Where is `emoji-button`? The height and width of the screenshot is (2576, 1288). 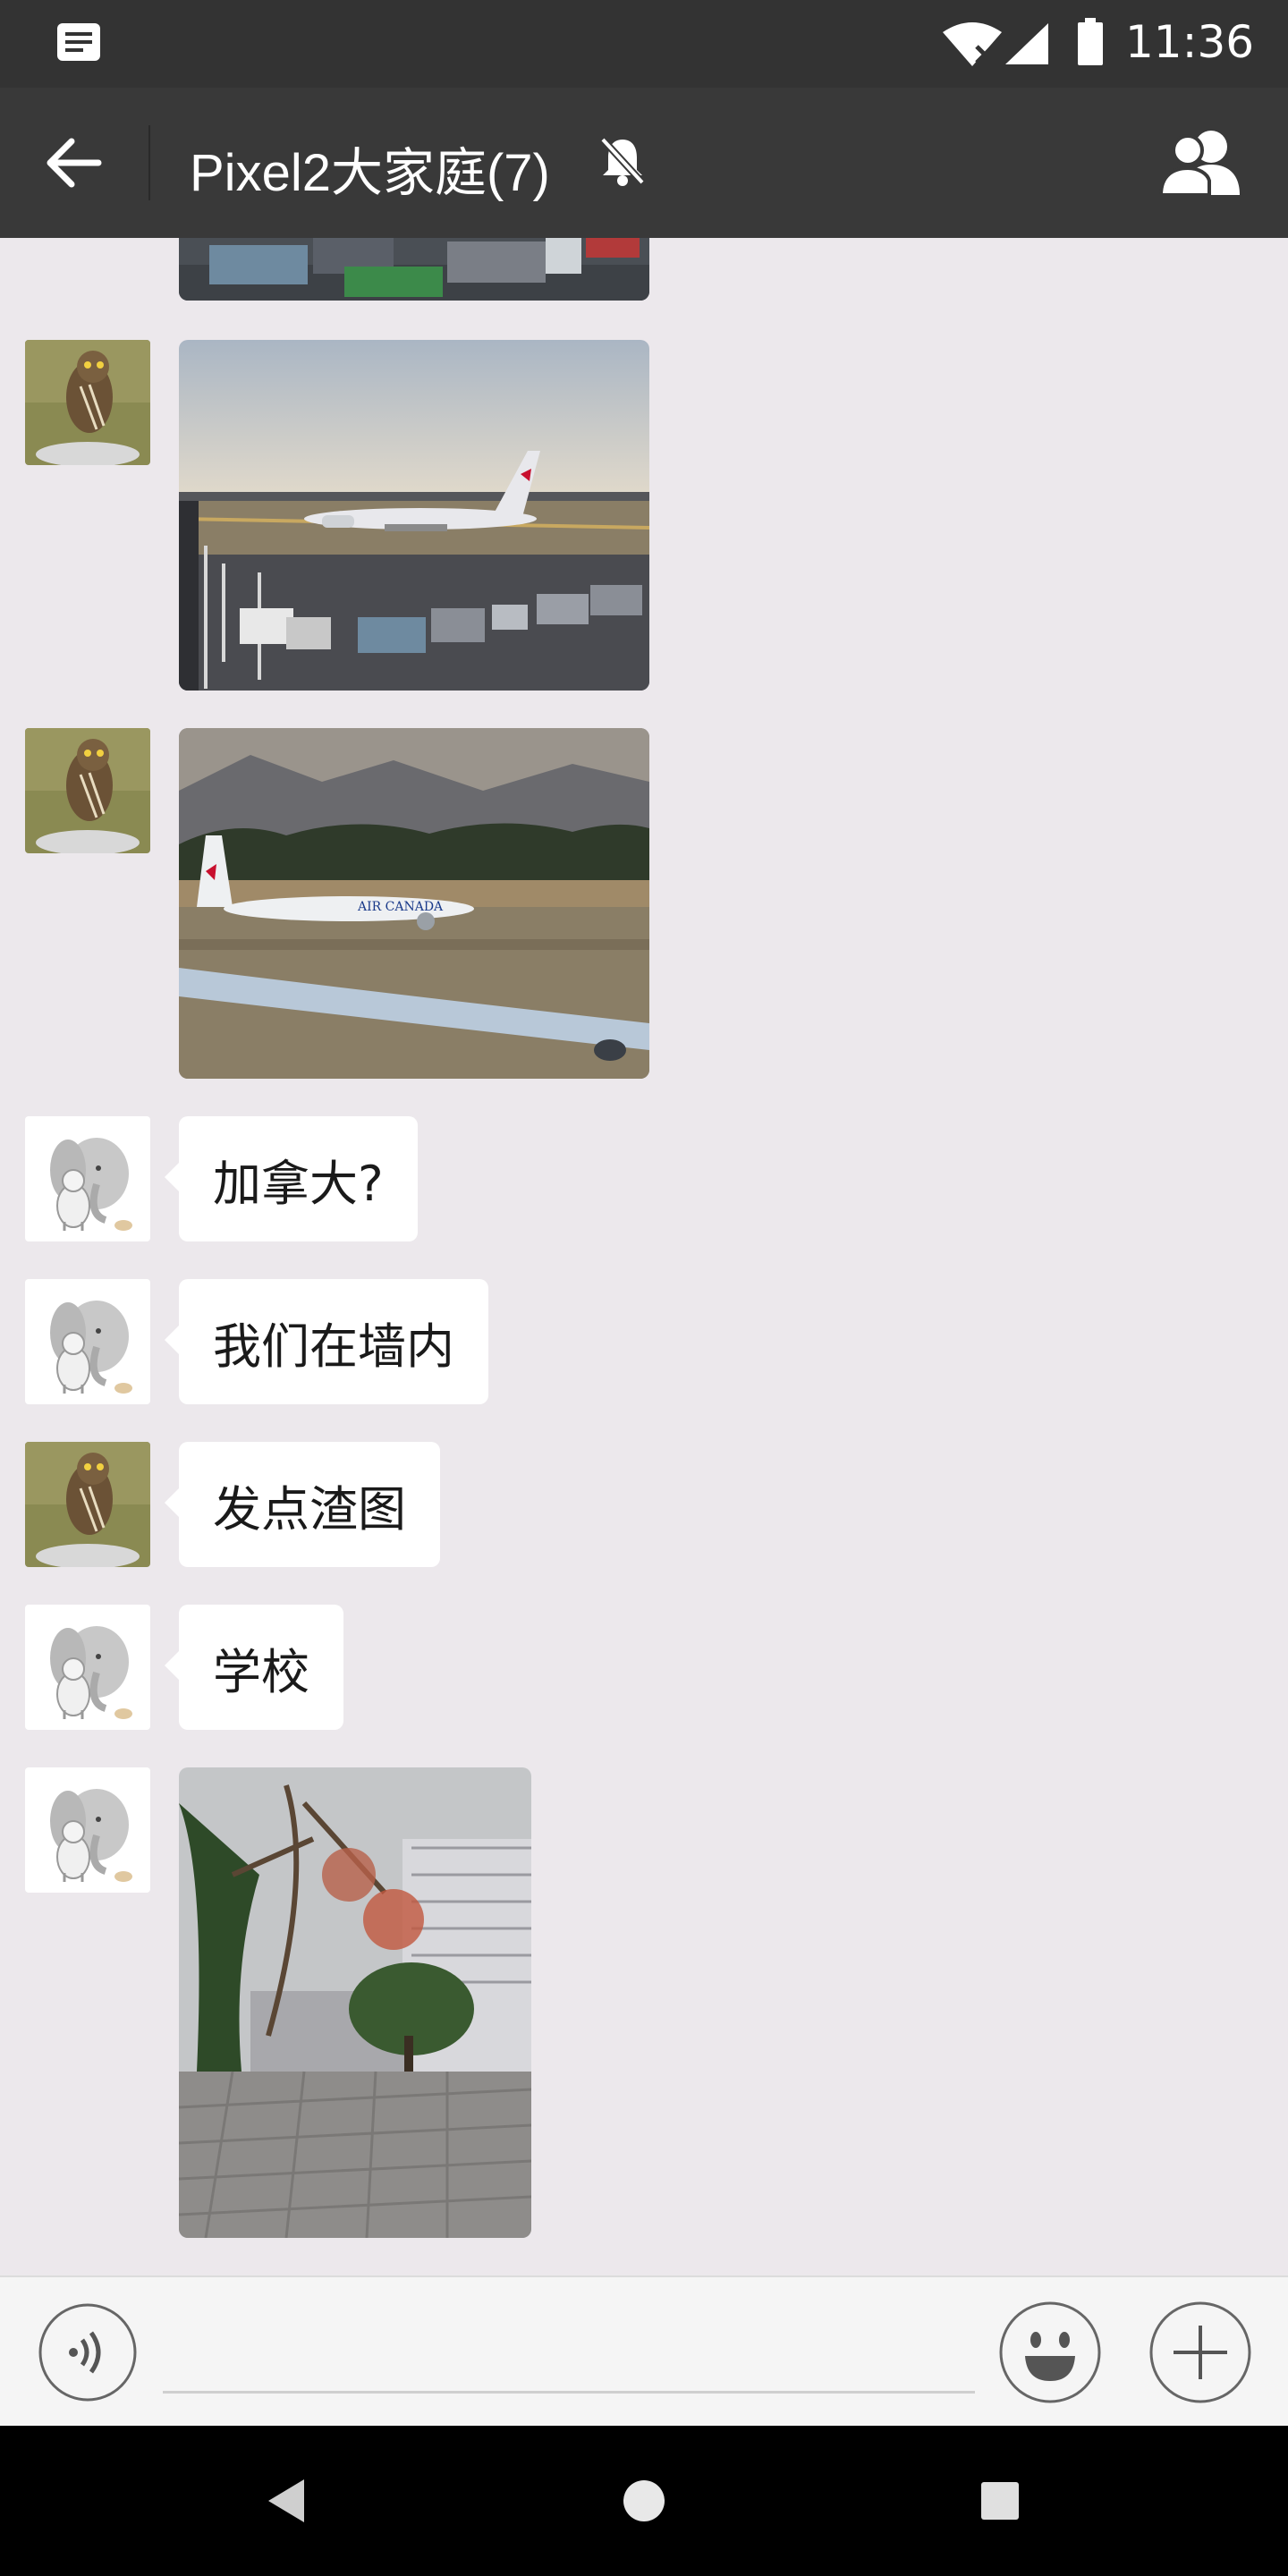
emoji-button is located at coordinates (1050, 2352).